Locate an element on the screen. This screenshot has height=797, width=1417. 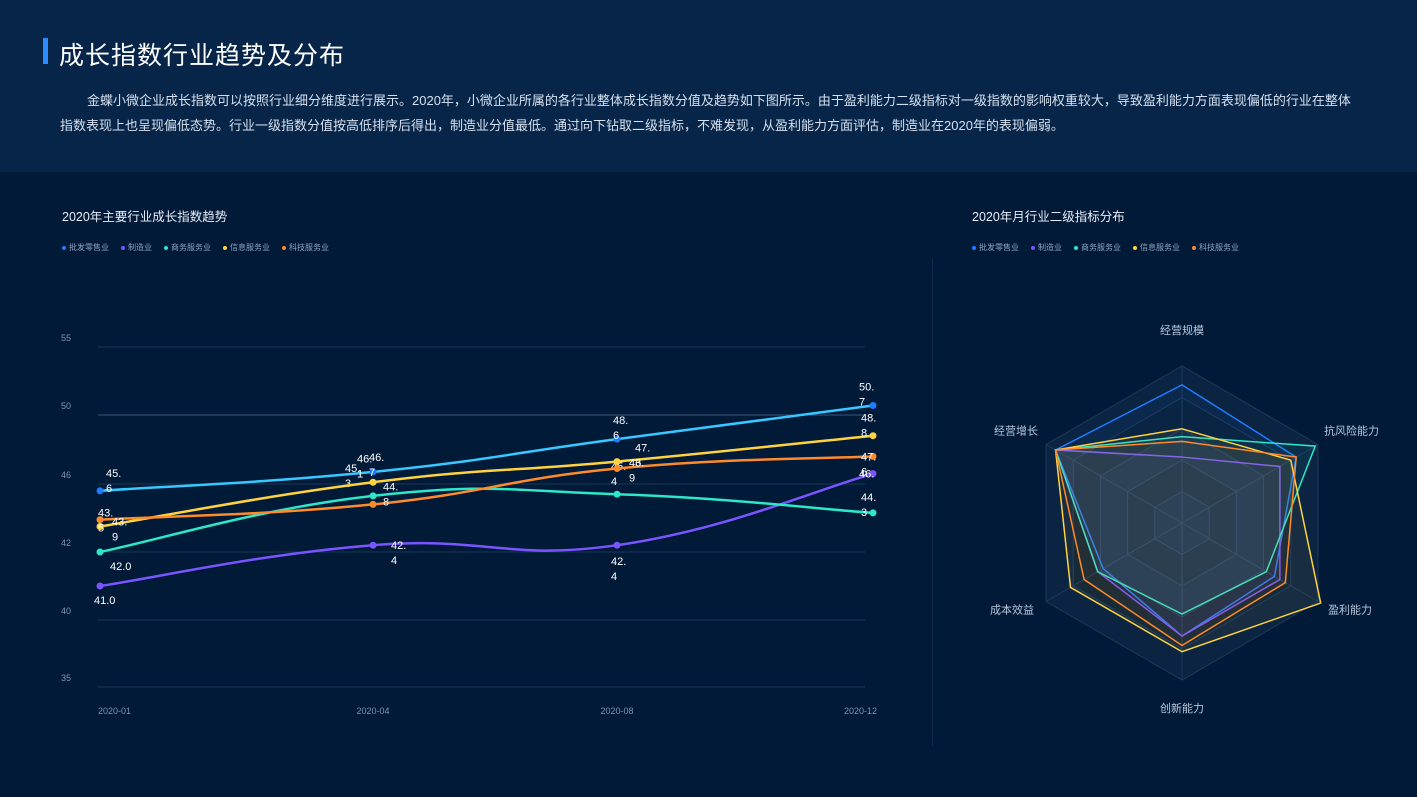
trend-y-tick-label: 50 is located at coordinates (66, 406).